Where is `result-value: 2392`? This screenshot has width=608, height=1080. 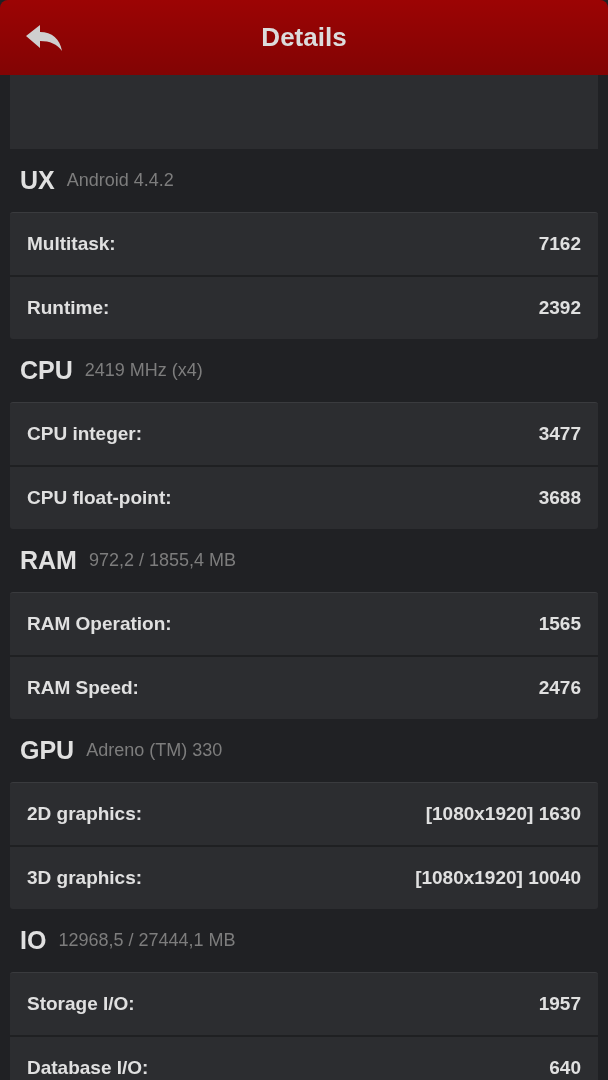
result-value: 2392 is located at coordinates (559, 308).